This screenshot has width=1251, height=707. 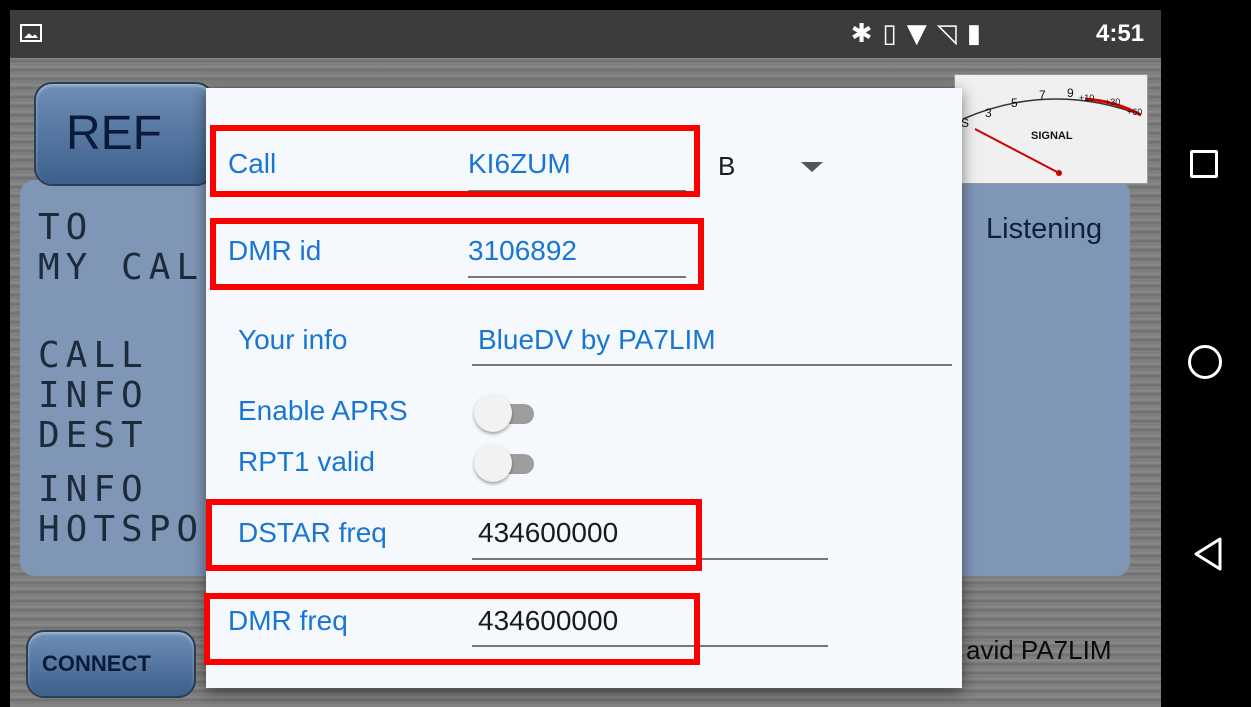 What do you see at coordinates (93, 355) in the screenshot?
I see `lcd-label-call: CALL` at bounding box center [93, 355].